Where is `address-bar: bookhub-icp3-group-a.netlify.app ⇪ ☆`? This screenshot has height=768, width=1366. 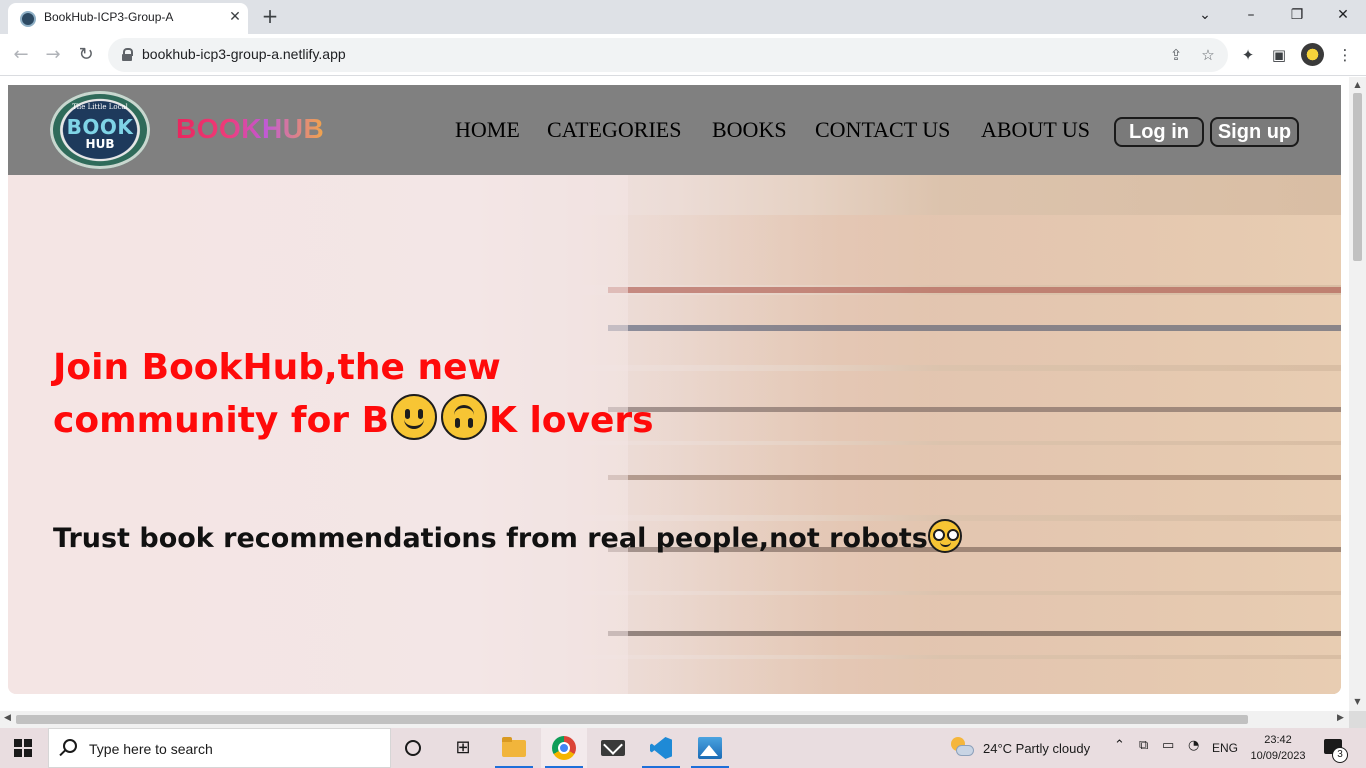
address-bar: bookhub-icp3-group-a.netlify.app ⇪ ☆ is located at coordinates (668, 55).